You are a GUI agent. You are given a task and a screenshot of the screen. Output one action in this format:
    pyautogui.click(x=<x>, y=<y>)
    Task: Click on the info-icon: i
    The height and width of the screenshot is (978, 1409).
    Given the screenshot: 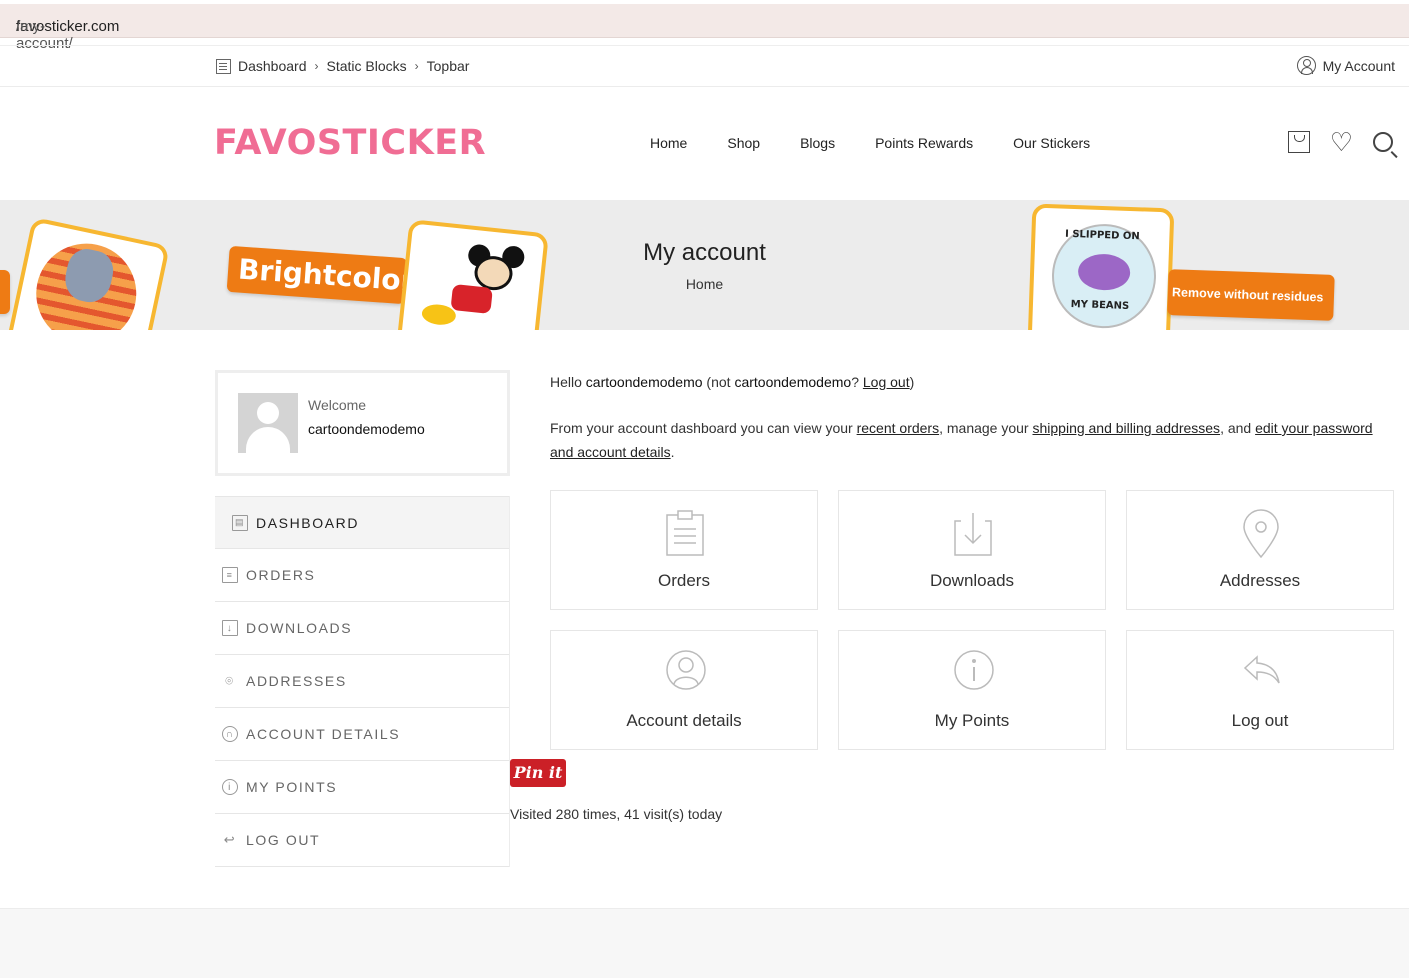 What is the action you would take?
    pyautogui.click(x=230, y=787)
    